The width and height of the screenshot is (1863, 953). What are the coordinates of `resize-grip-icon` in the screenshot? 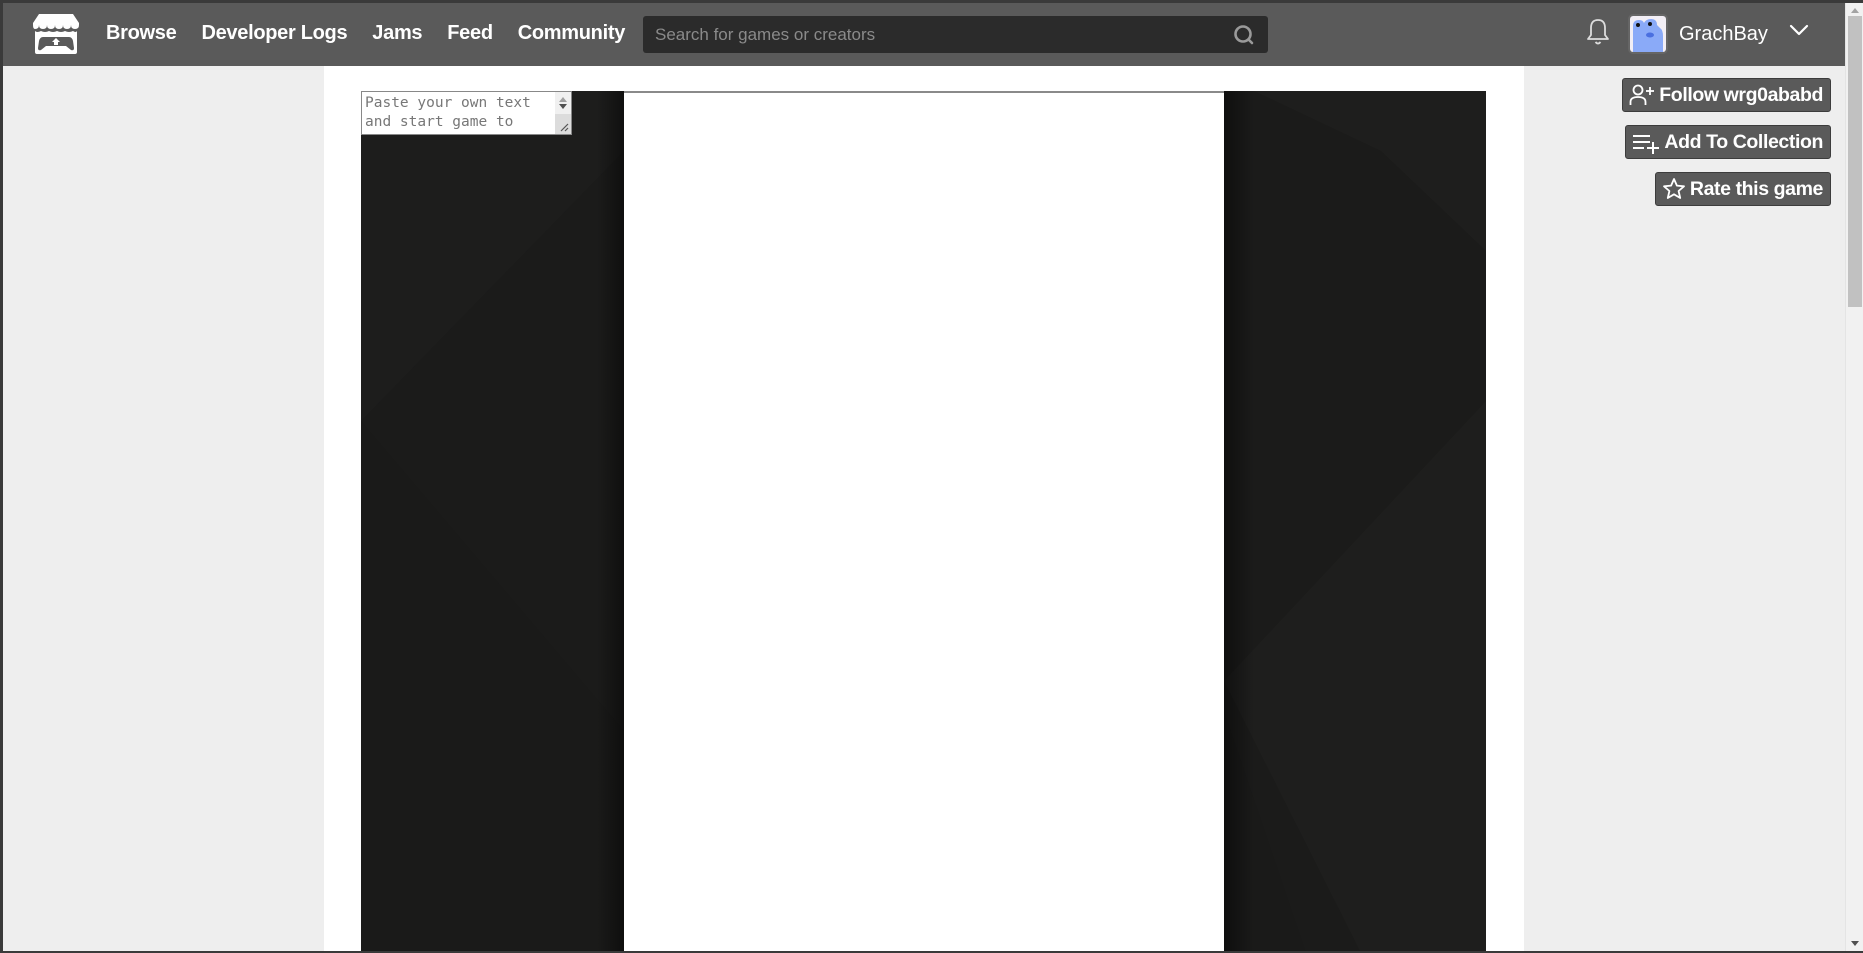 It's located at (563, 124).